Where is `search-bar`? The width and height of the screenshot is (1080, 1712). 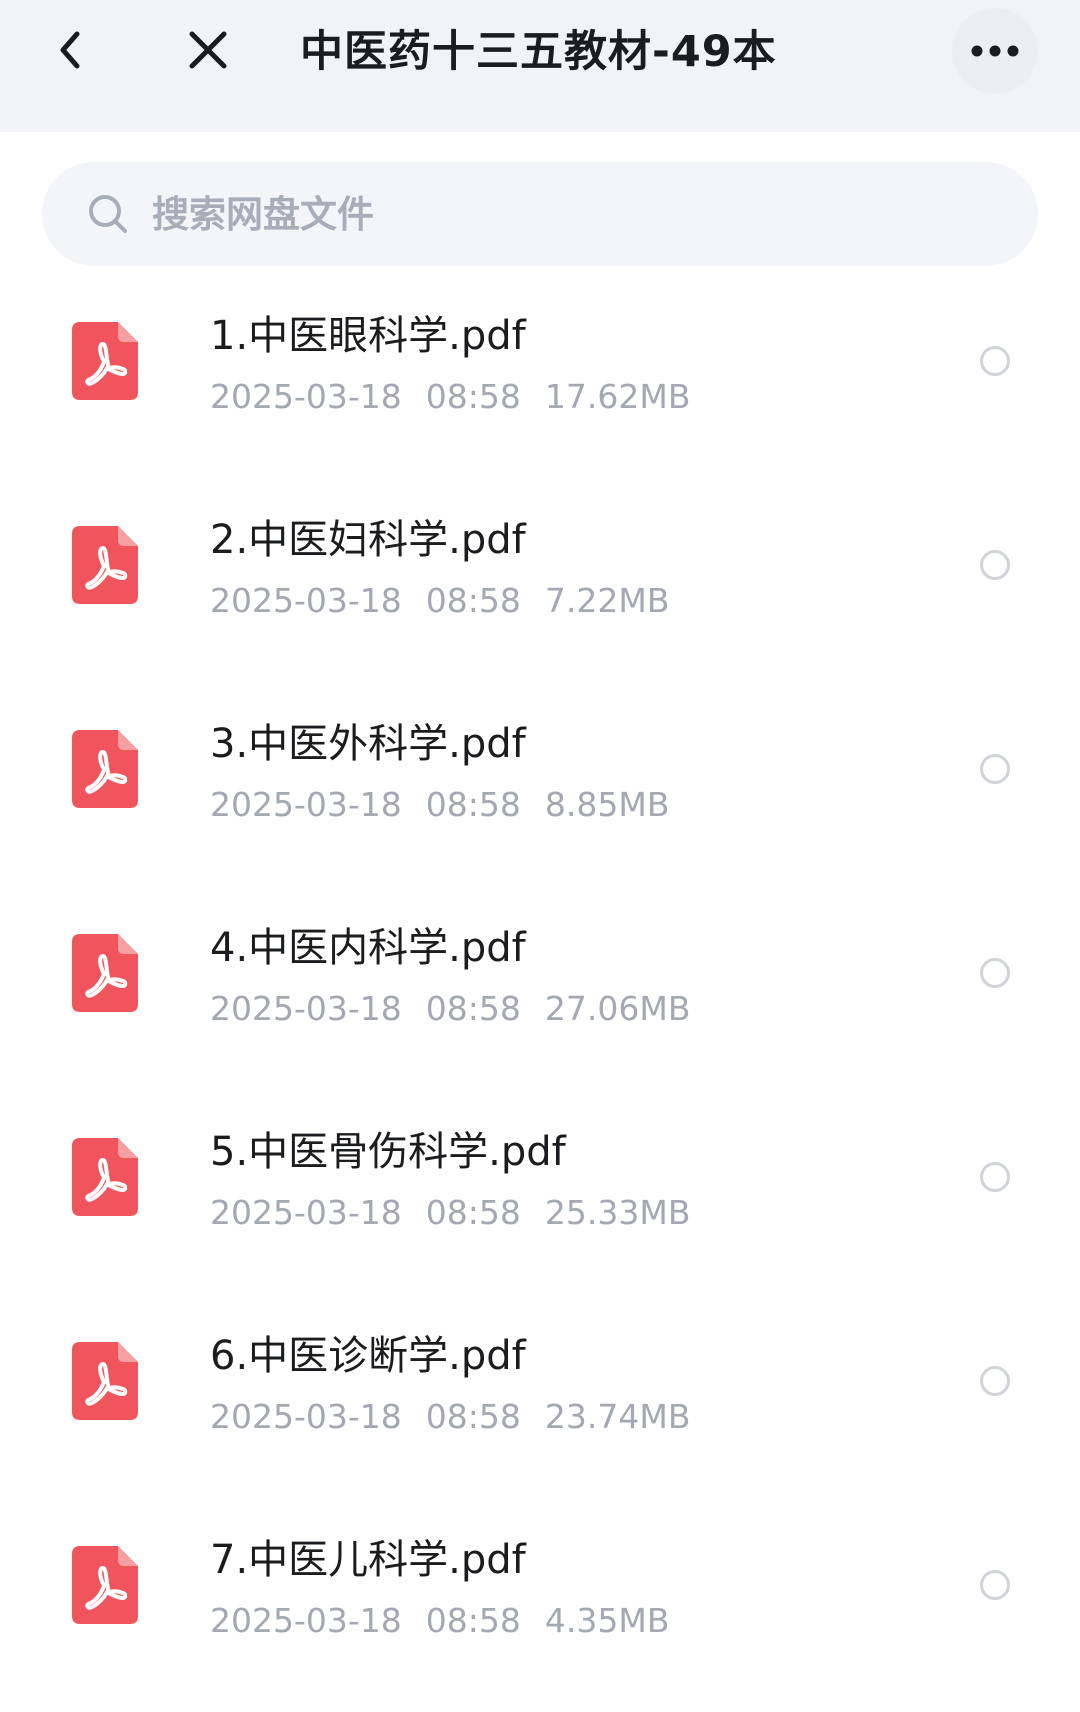
search-bar is located at coordinates (540, 214).